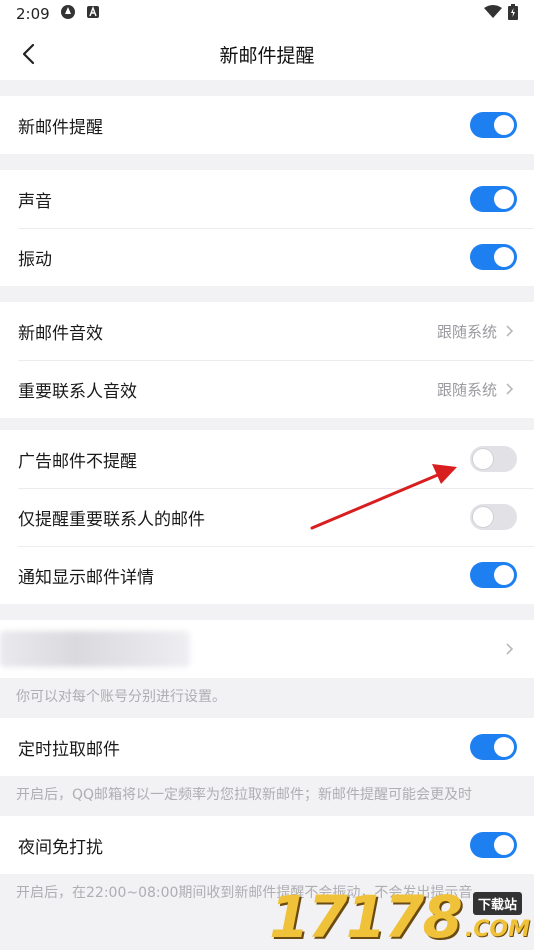 This screenshot has width=534, height=950. Describe the element at coordinates (366, 916) in the screenshot. I see `watermark-digits: 17178` at that location.